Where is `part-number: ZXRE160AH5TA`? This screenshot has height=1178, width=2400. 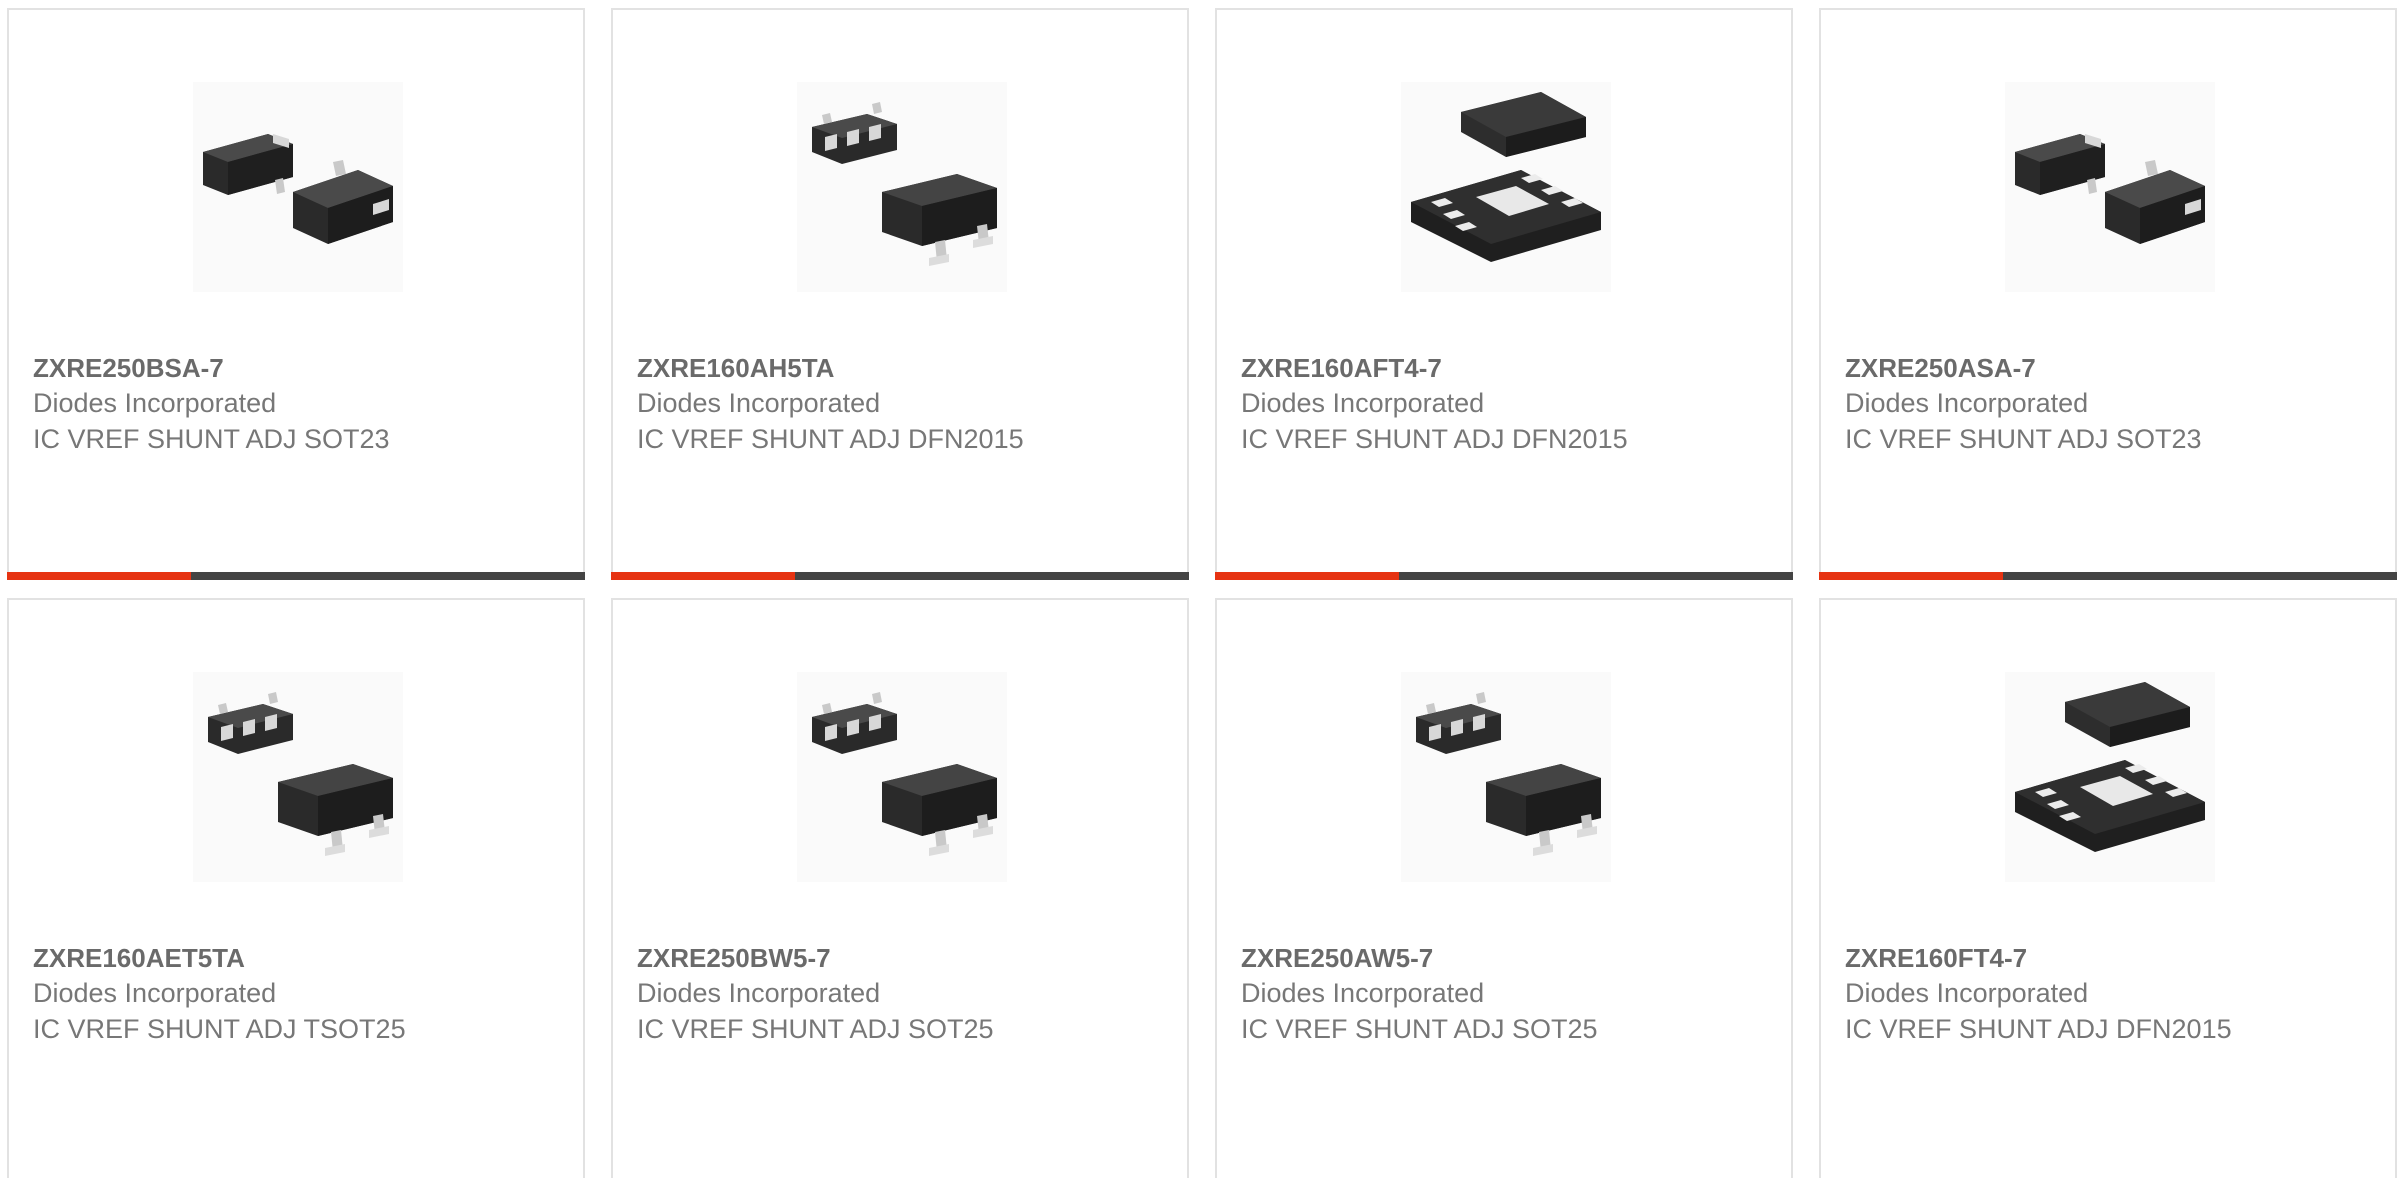 part-number: ZXRE160AH5TA is located at coordinates (907, 368).